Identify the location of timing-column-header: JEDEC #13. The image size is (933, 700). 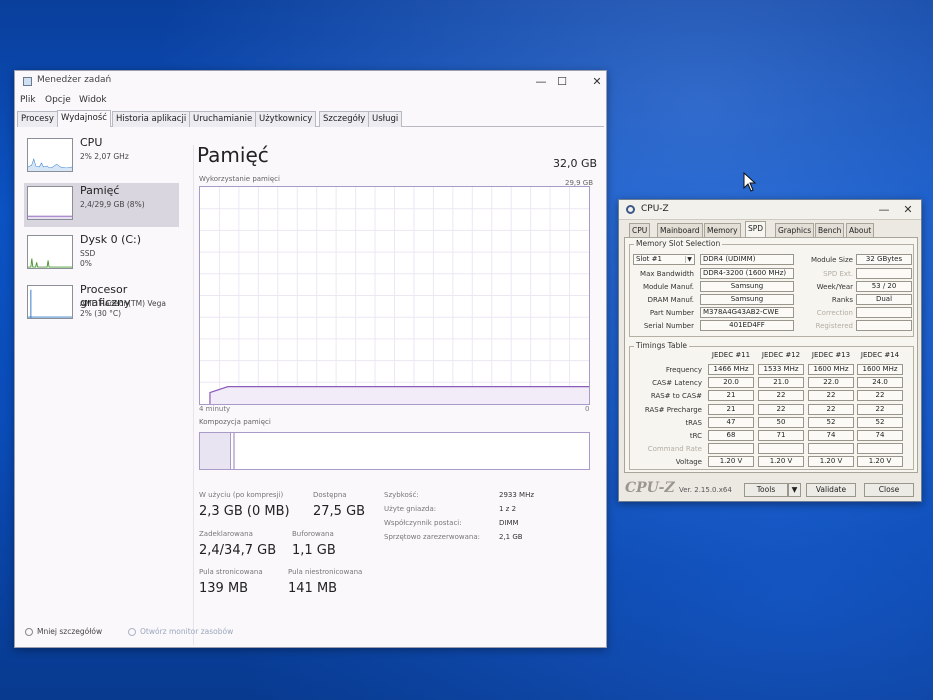
(831, 355).